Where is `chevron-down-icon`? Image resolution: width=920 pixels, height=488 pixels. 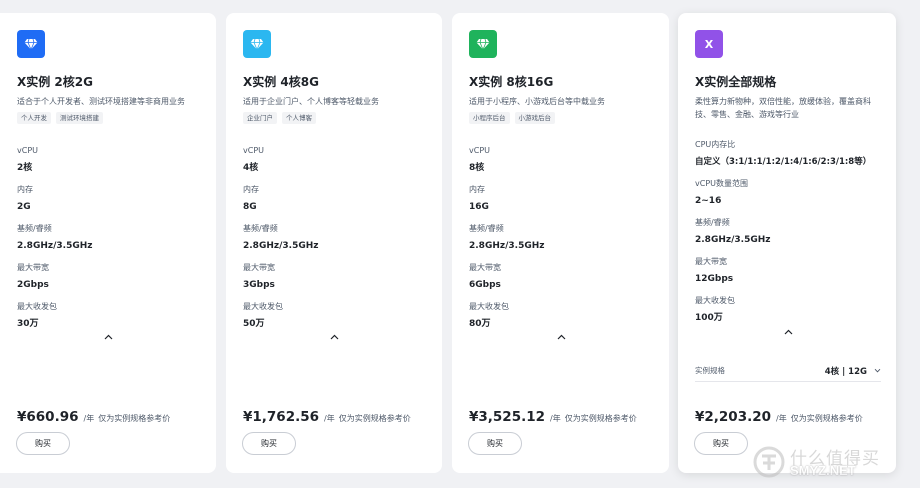
chevron-down-icon is located at coordinates (877, 370).